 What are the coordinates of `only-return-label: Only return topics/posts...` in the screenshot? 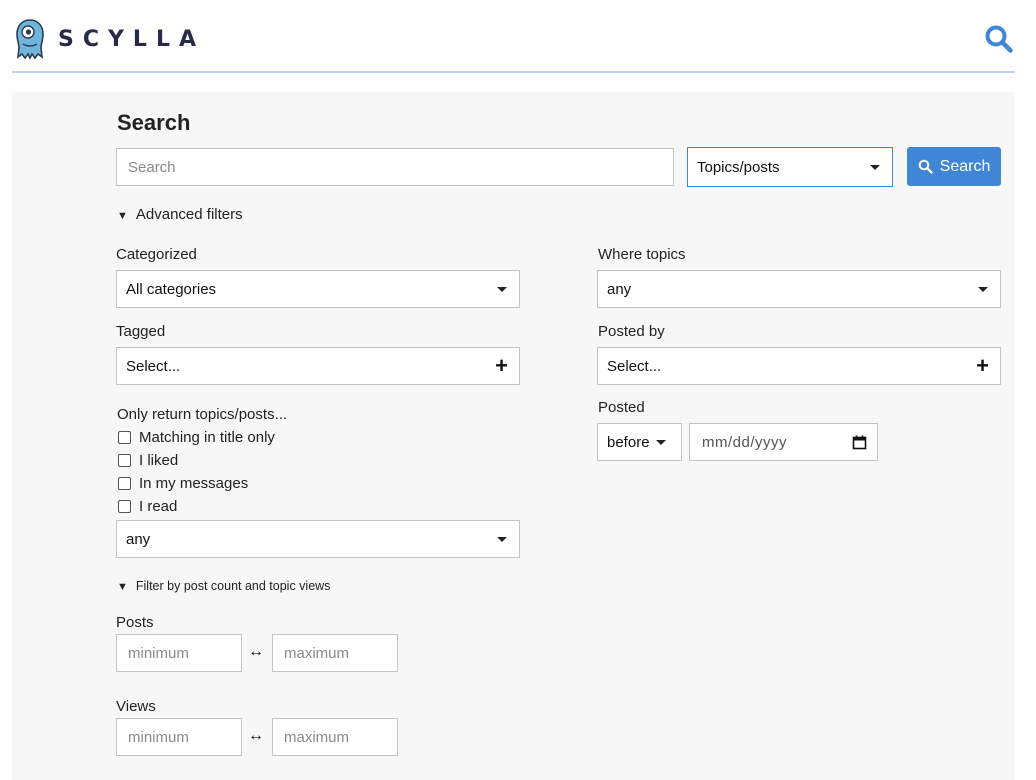 It's located at (202, 414).